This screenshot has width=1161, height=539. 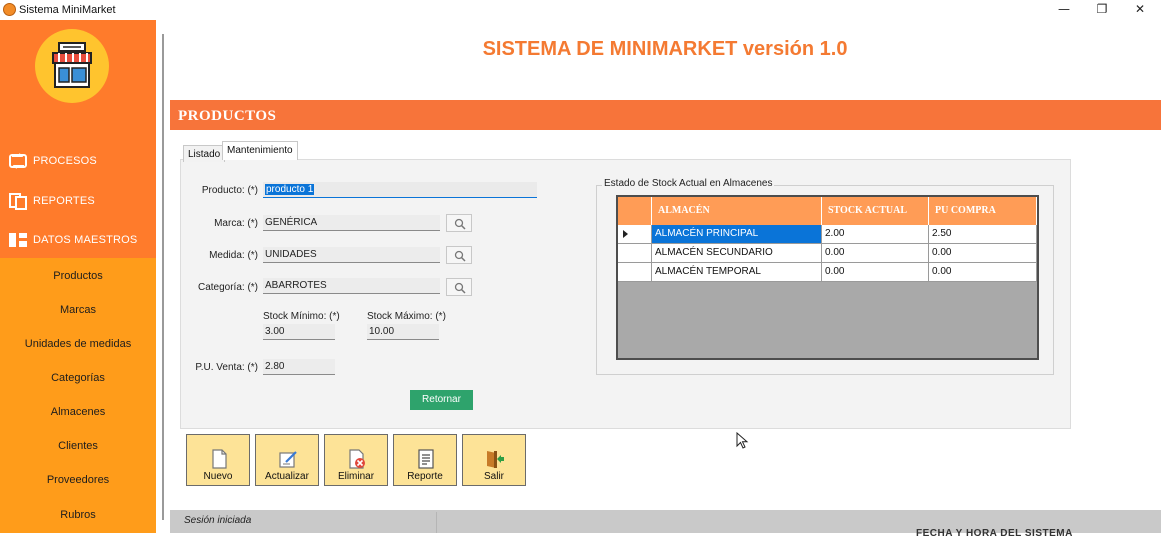 I want to click on sidebar-subitem-proveedores: Proveedores, so click(x=78, y=480).